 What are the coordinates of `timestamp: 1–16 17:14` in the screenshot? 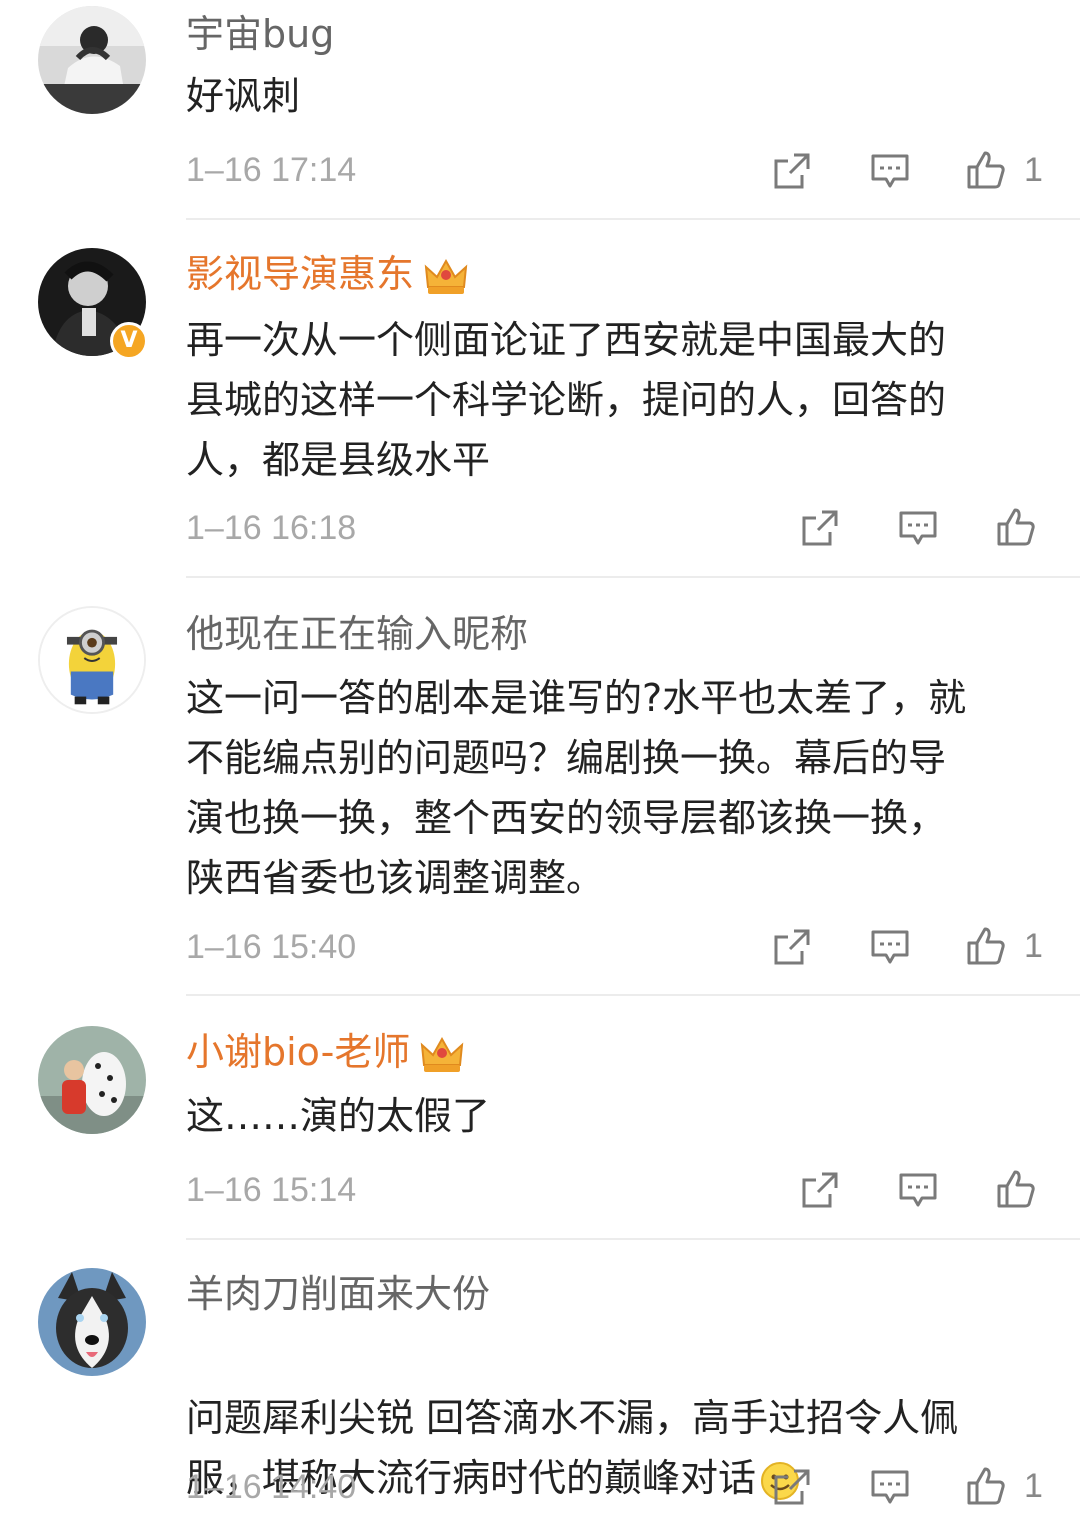 It's located at (271, 170).